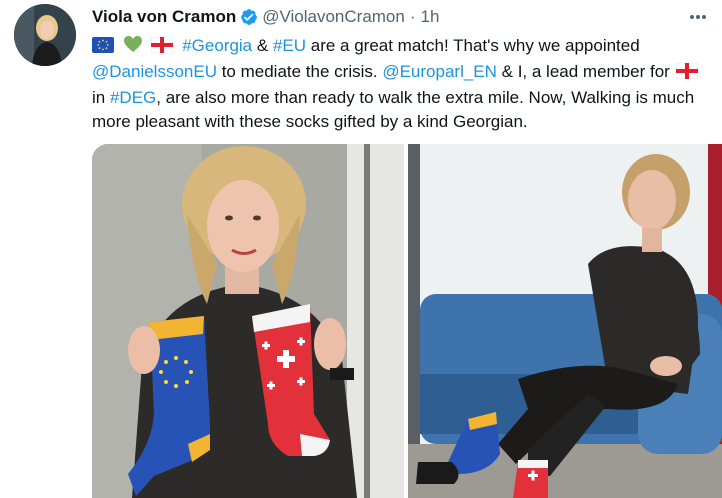  I want to click on green-heart-icon, so click(133, 47).